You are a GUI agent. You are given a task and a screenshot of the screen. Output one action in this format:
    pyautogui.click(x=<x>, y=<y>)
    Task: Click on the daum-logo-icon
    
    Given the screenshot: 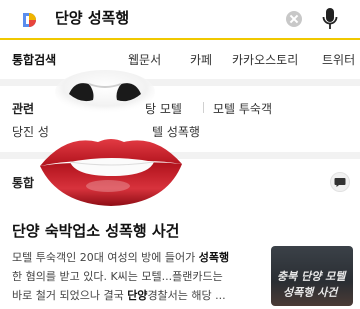 What is the action you would take?
    pyautogui.click(x=29, y=20)
    